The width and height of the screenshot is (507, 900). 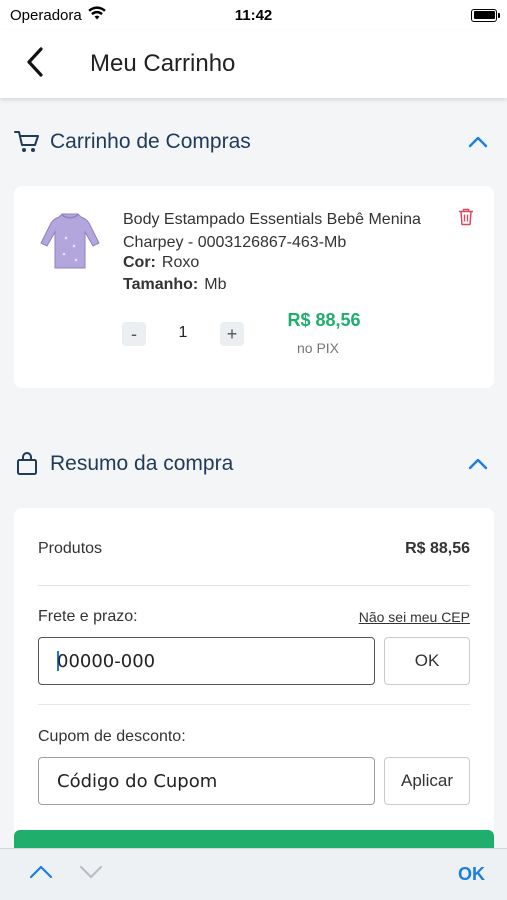 I want to click on apply-coupon-button: Aplicar, so click(x=427, y=781).